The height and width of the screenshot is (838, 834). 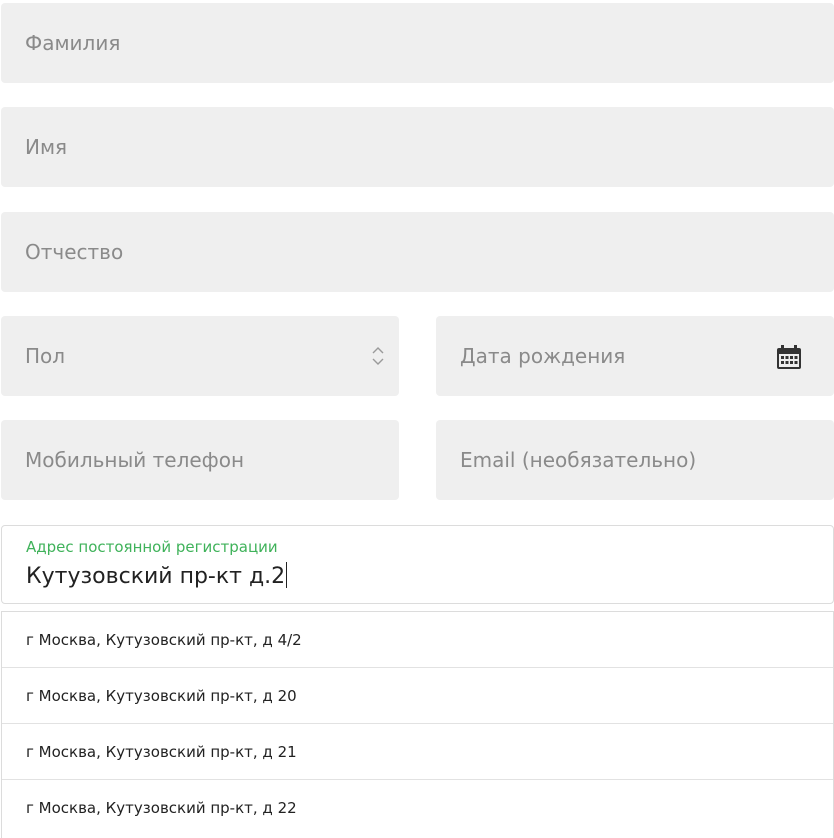 What do you see at coordinates (417, 640) in the screenshot?
I see `suggestion-item: г Москва, Кутузовский пр-кт, д 4/2` at bounding box center [417, 640].